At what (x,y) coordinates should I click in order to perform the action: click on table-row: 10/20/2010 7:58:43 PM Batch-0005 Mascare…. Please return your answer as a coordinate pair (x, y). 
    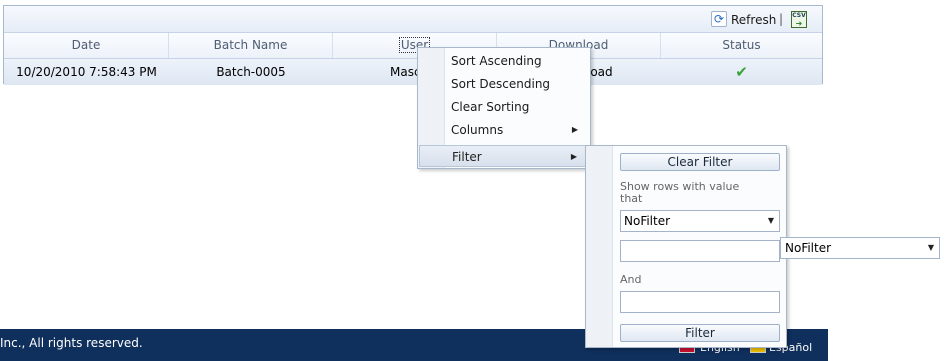
    Looking at the image, I should click on (413, 72).